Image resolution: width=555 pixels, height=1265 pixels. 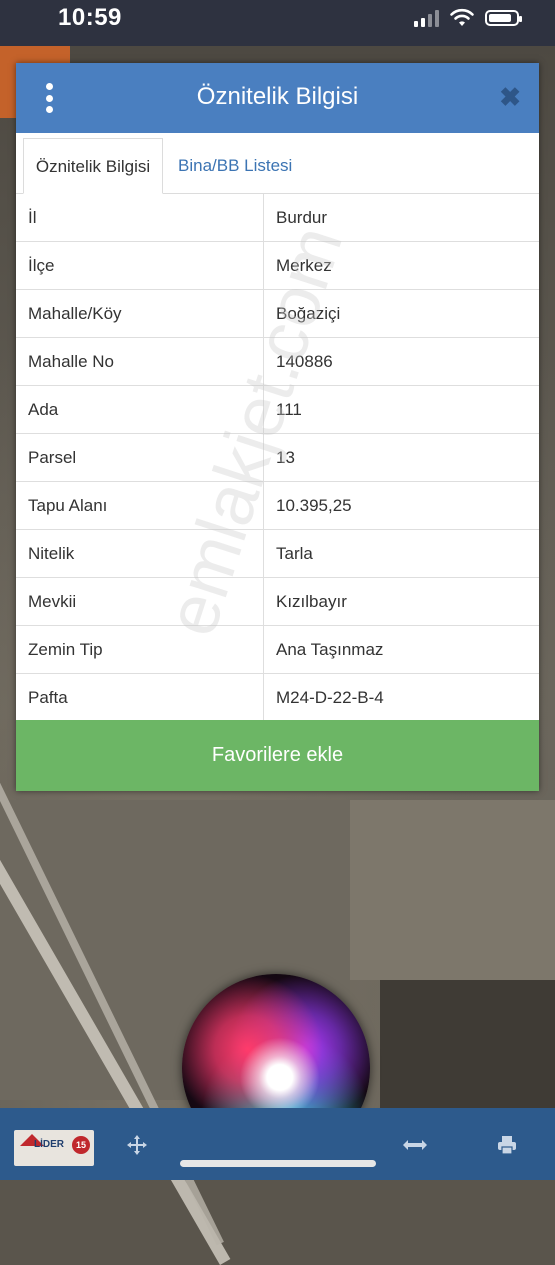 I want to click on row-value: 13, so click(x=401, y=457).